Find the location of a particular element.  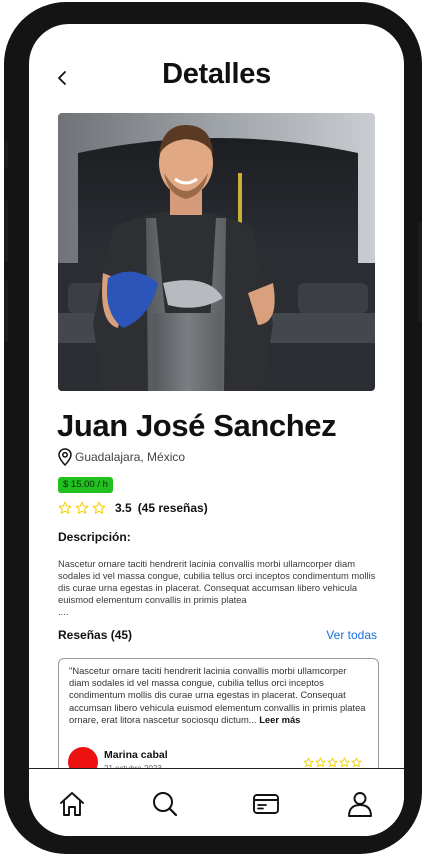

mechanic-name: Juan José Sanchez is located at coordinates (197, 425).